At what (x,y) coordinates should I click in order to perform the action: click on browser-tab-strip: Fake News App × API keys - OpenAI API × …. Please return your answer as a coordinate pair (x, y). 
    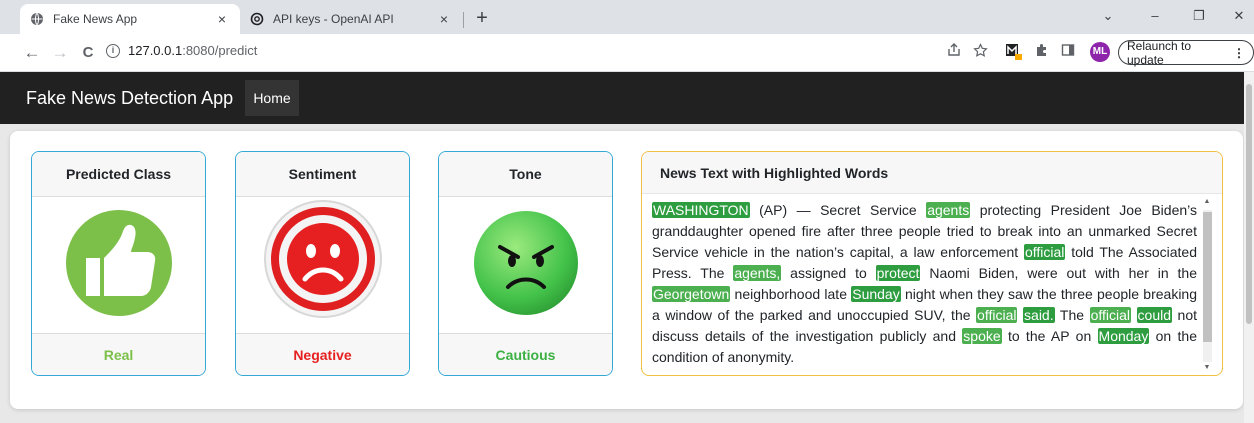
    Looking at the image, I should click on (627, 17).